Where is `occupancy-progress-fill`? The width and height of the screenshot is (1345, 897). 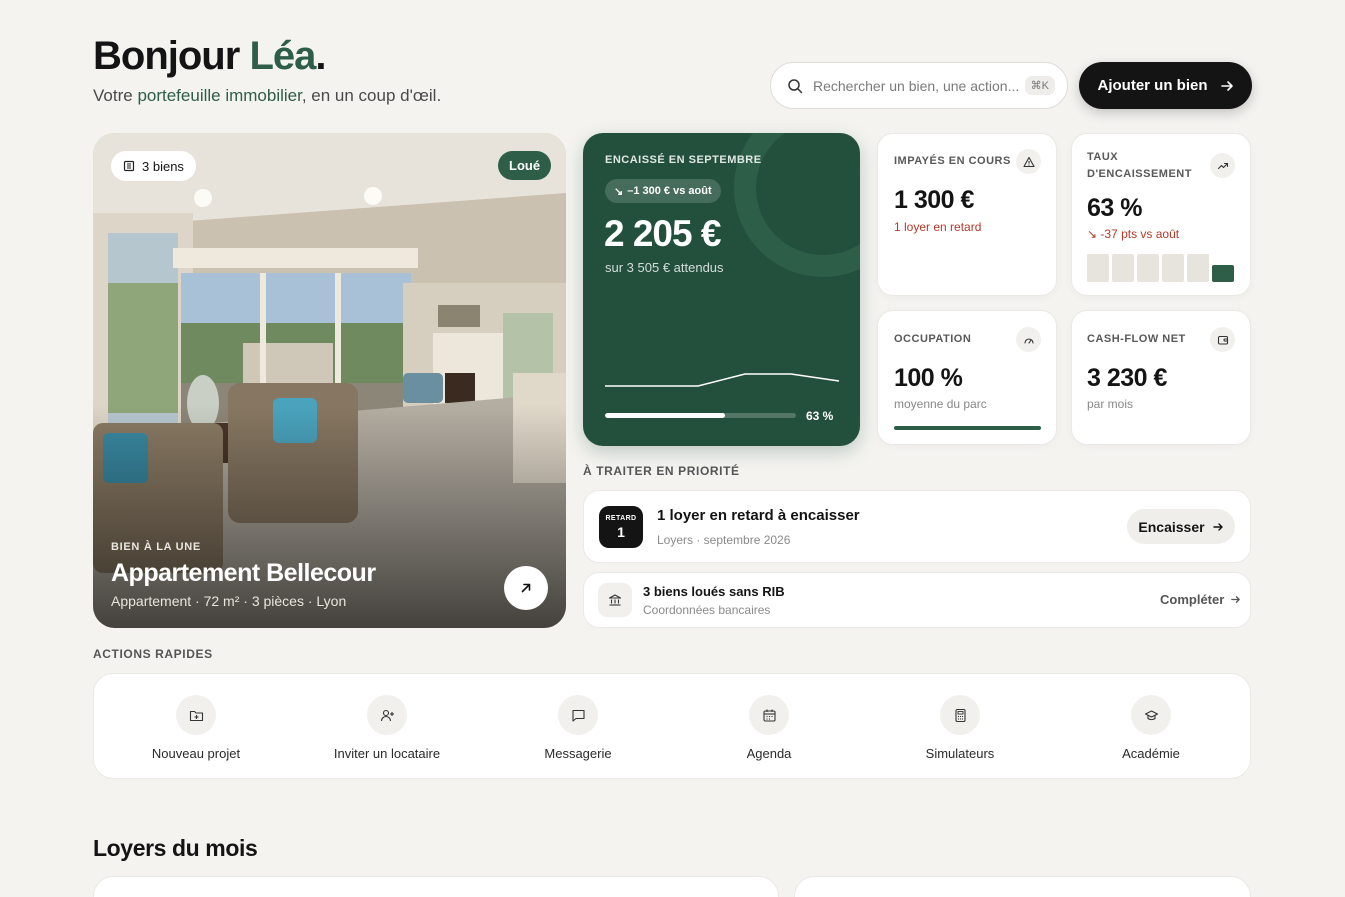
occupancy-progress-fill is located at coordinates (967, 428).